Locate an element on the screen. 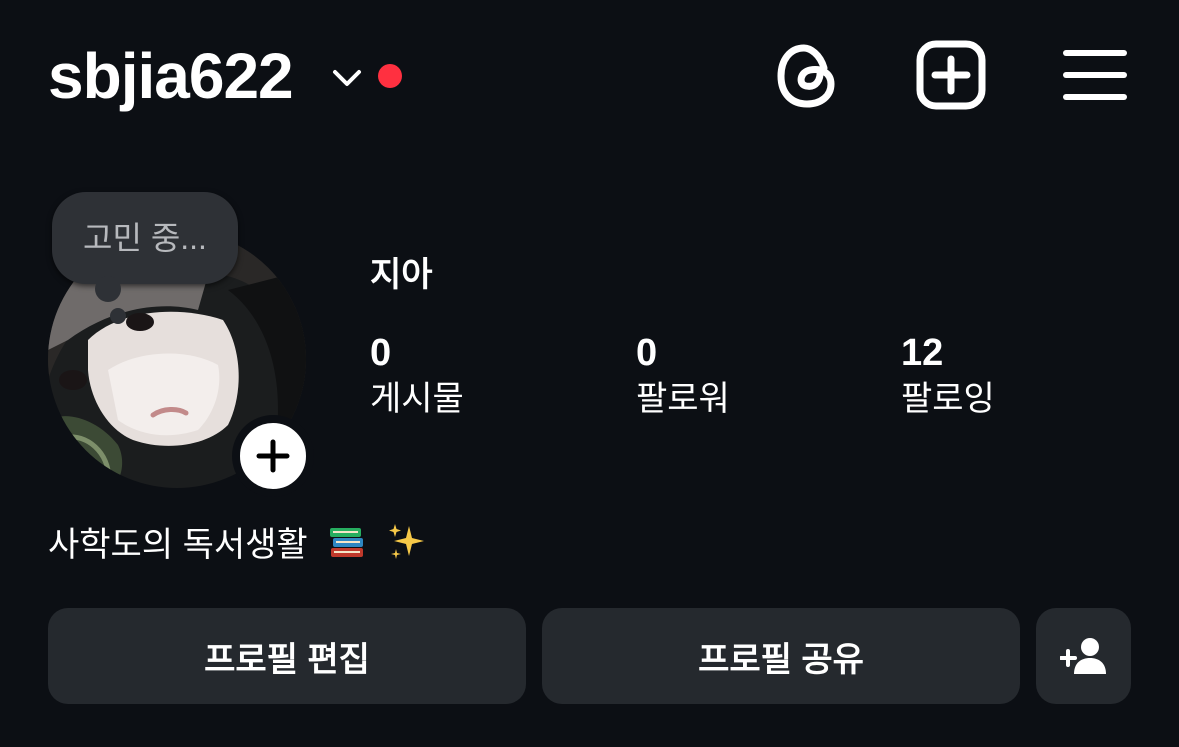 The height and width of the screenshot is (747, 1179). note-bubble-tail is located at coordinates (108, 289).